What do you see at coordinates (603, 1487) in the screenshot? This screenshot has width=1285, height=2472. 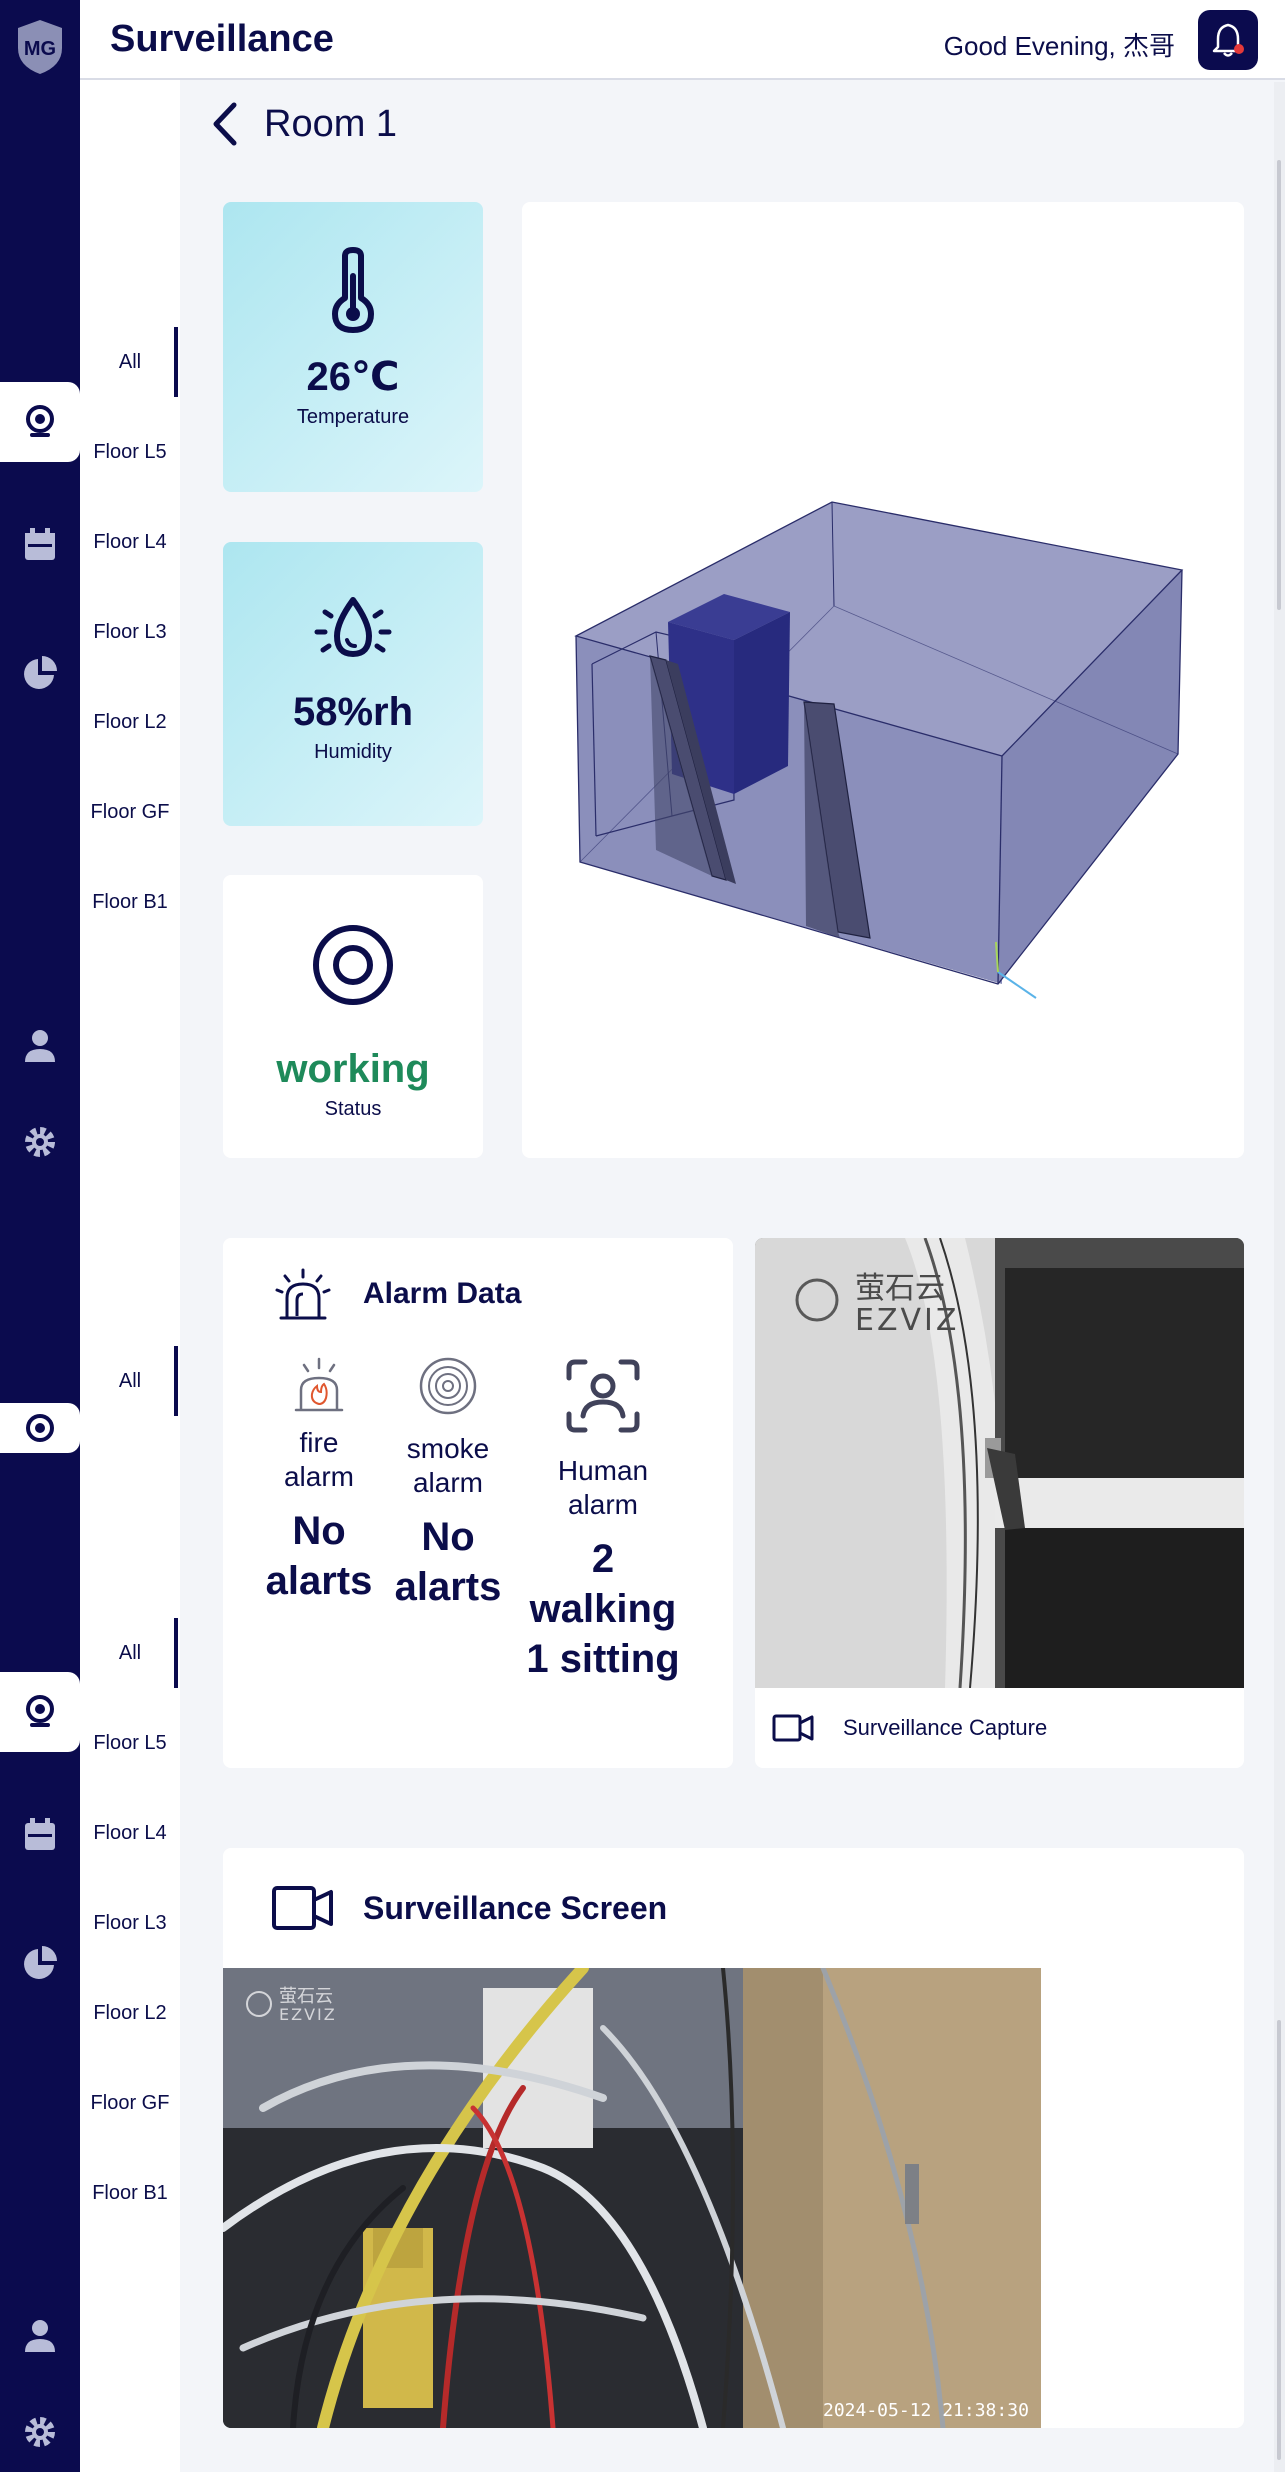 I see `human-alarm-label: Human alarm` at bounding box center [603, 1487].